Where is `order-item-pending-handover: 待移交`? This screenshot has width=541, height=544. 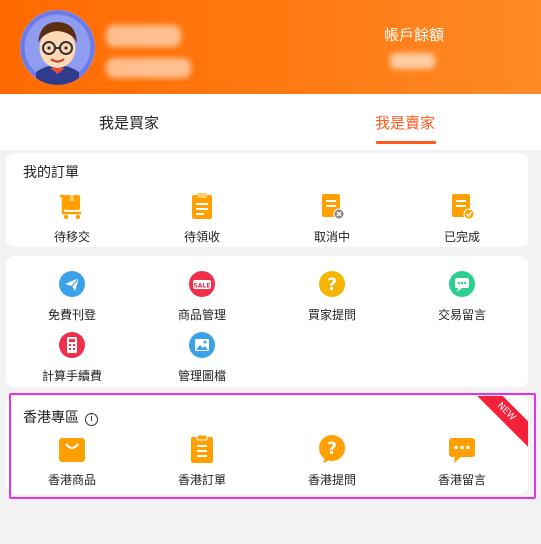 order-item-pending-handover: 待移交 is located at coordinates (72, 218).